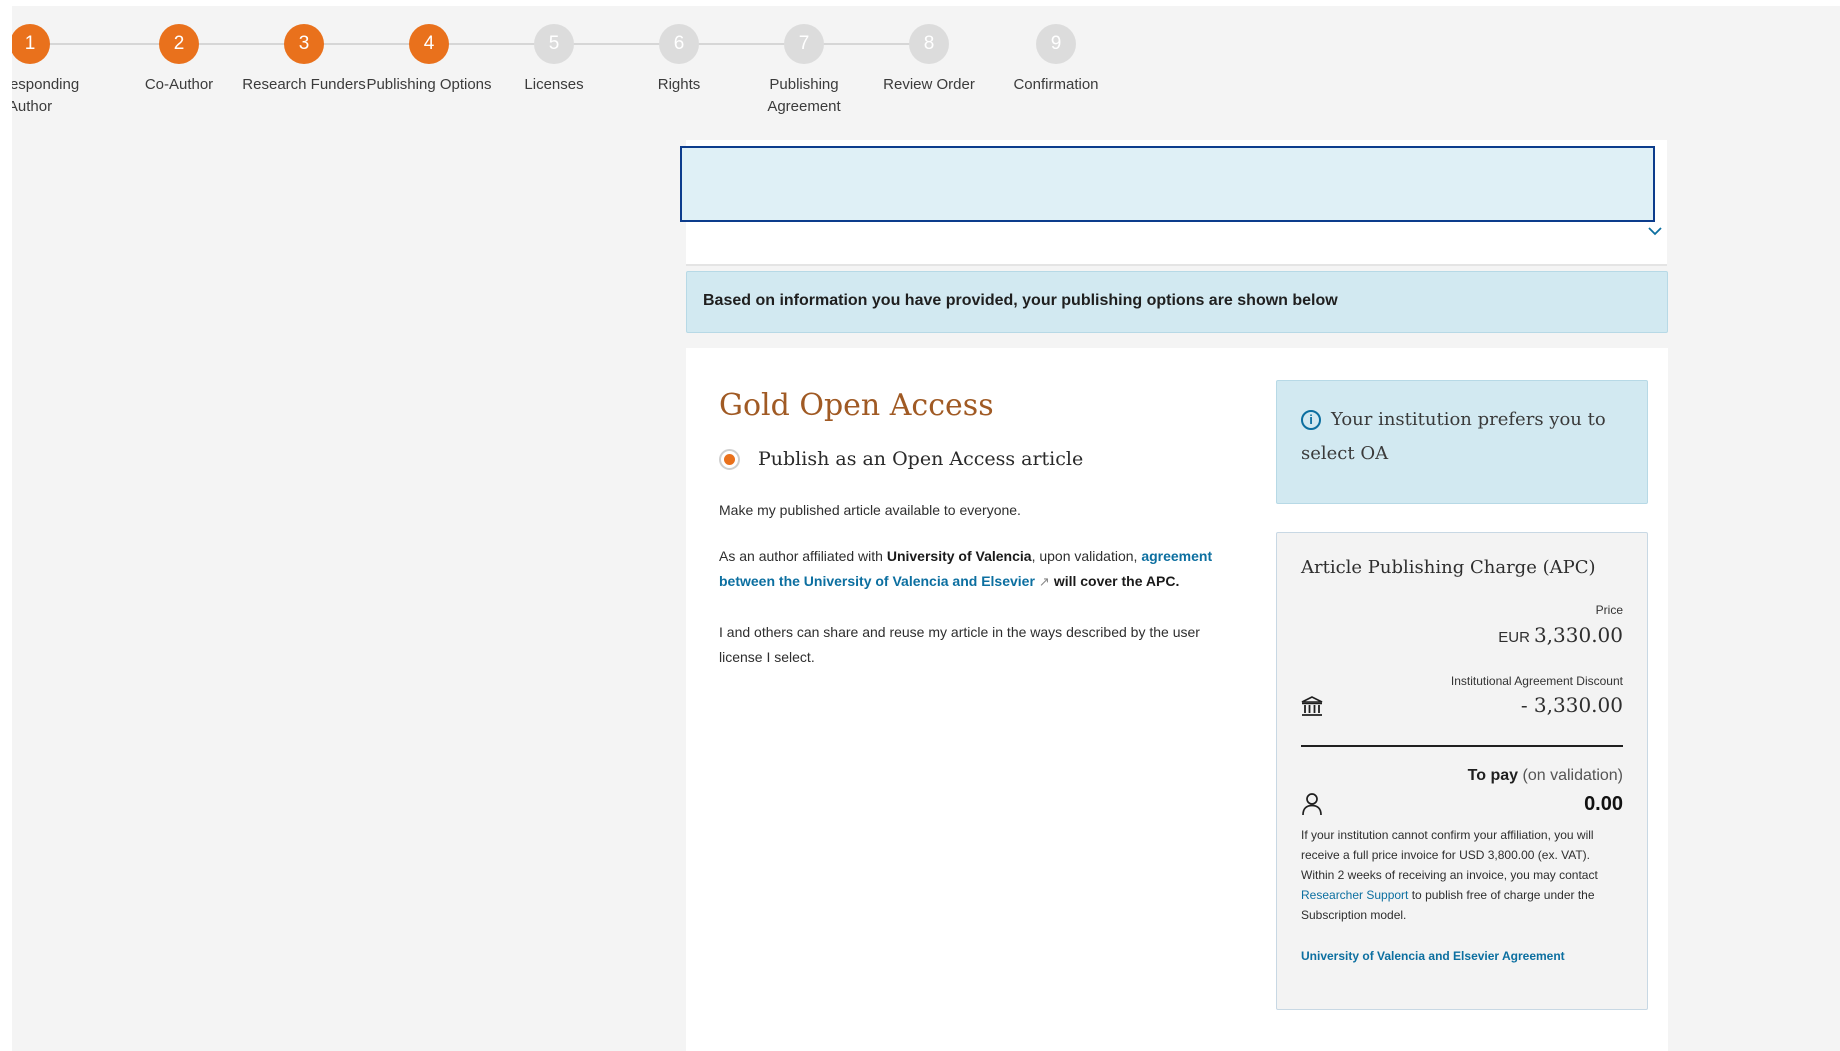  I want to click on step-number: 7, so click(804, 44).